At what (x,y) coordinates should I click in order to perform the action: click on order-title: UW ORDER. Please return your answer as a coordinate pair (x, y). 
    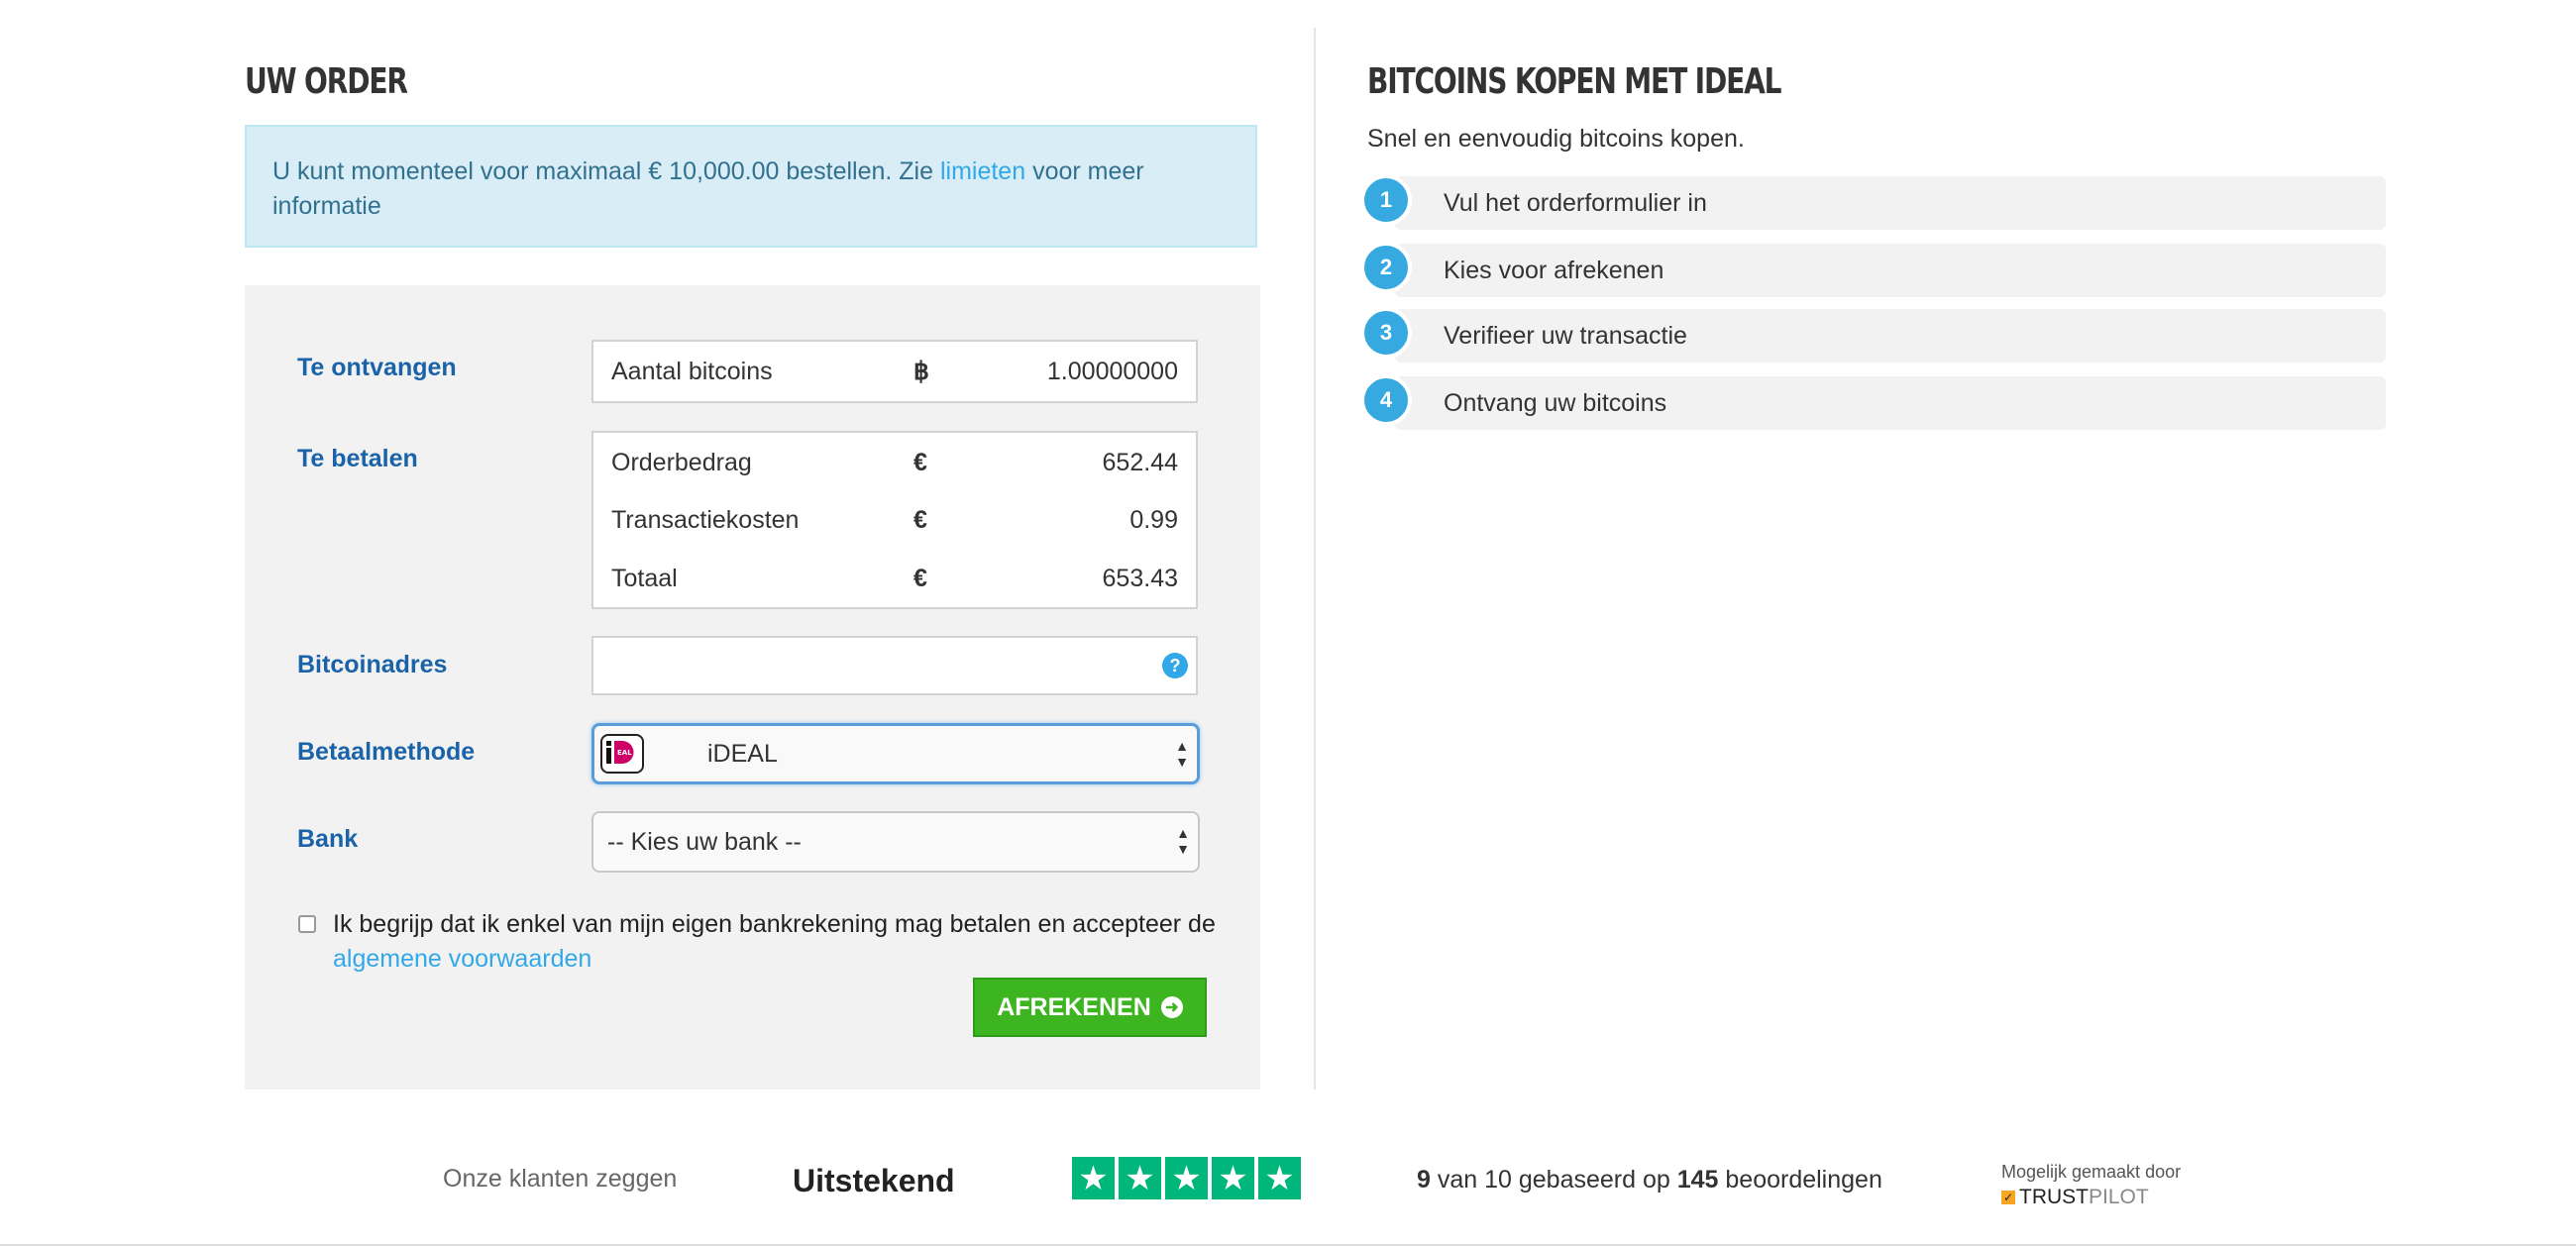
    Looking at the image, I should click on (326, 81).